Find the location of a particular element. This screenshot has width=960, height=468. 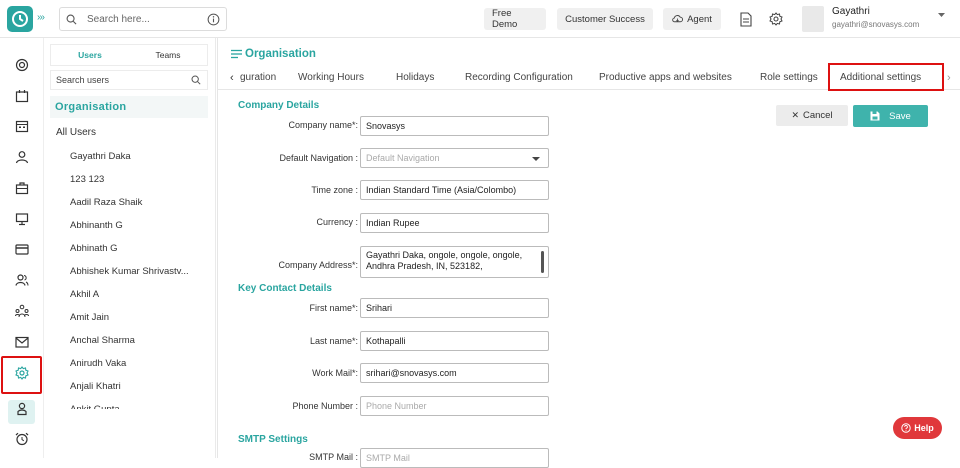

user-list-item: Anjali Khatri is located at coordinates (140, 392).